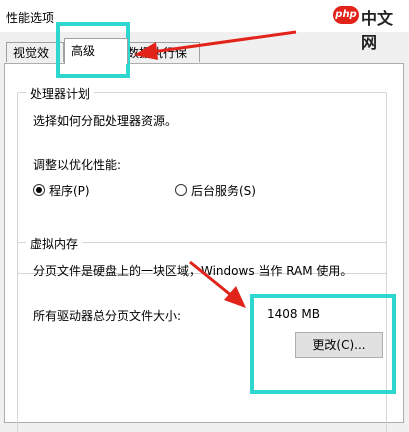 This screenshot has width=409, height=432. What do you see at coordinates (96, 51) in the screenshot?
I see `tab-advanced: 高级` at bounding box center [96, 51].